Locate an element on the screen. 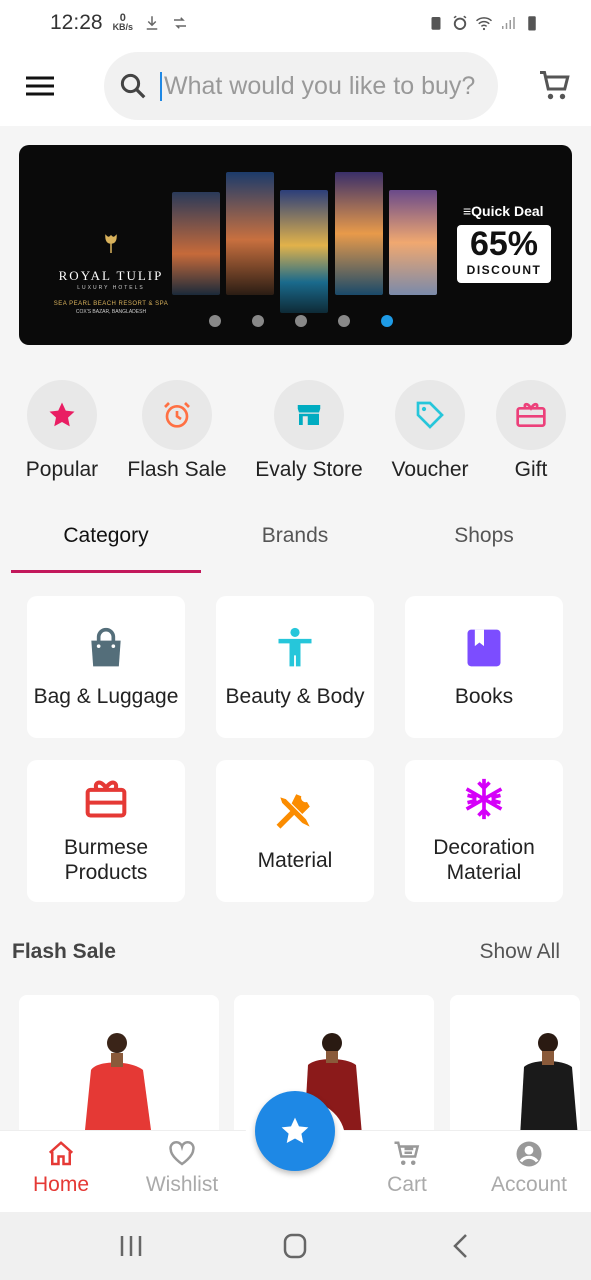 The image size is (591, 1280). carousel-dots is located at coordinates (295, 321).